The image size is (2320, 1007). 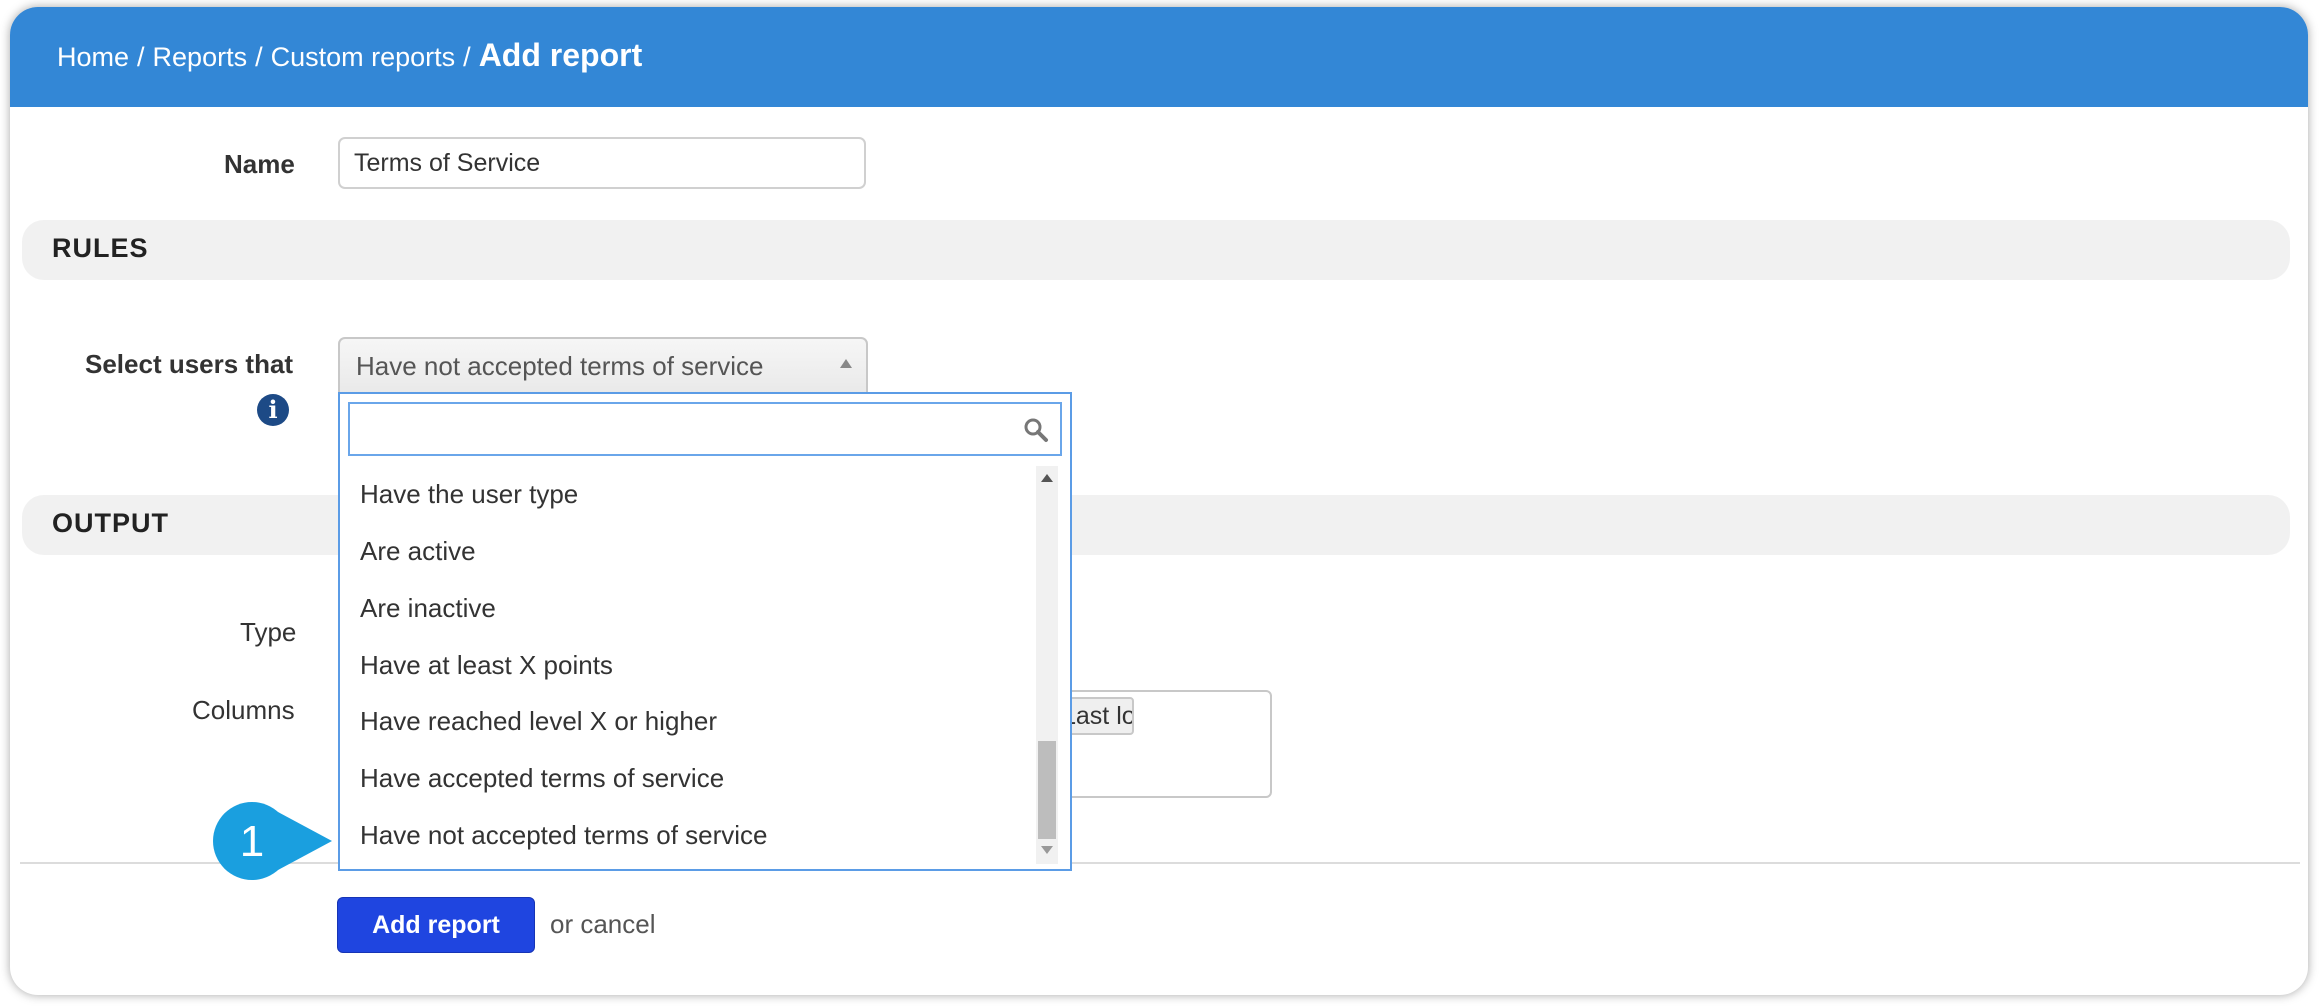 I want to click on dropdown-option: Have accepted terms of service, so click(x=542, y=778).